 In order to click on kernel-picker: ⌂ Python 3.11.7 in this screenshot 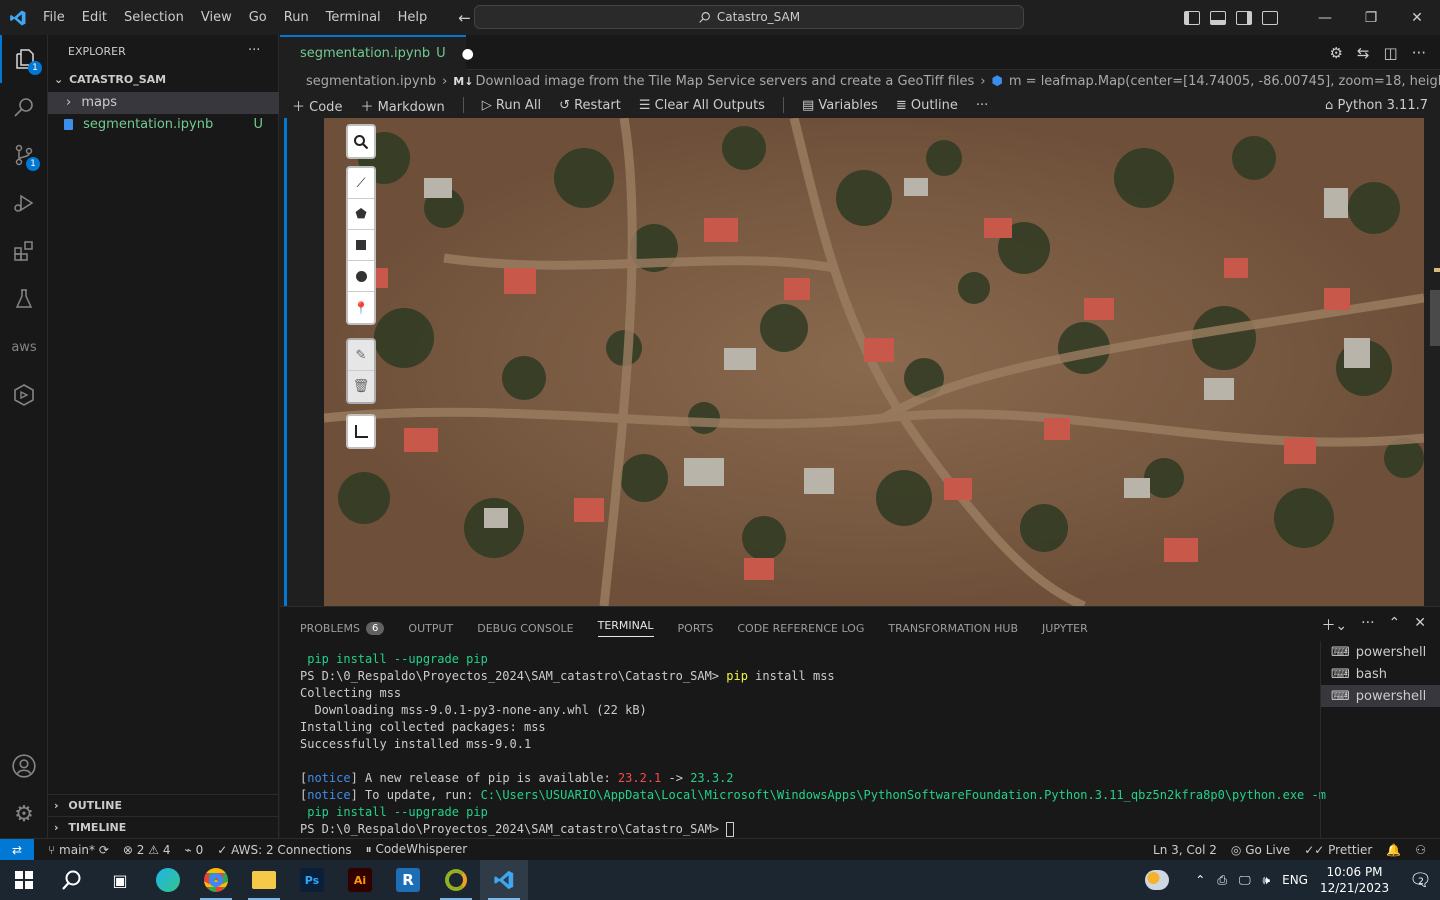, I will do `click(1376, 105)`.